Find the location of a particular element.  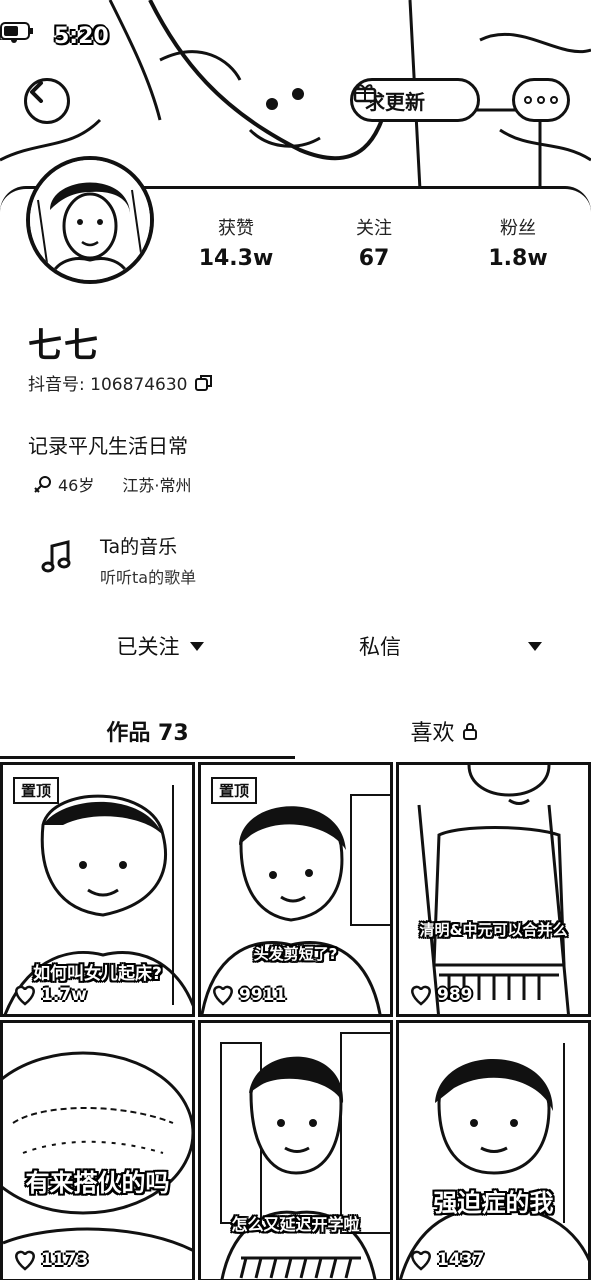

recommend-dropdown-button is located at coordinates (535, 646).